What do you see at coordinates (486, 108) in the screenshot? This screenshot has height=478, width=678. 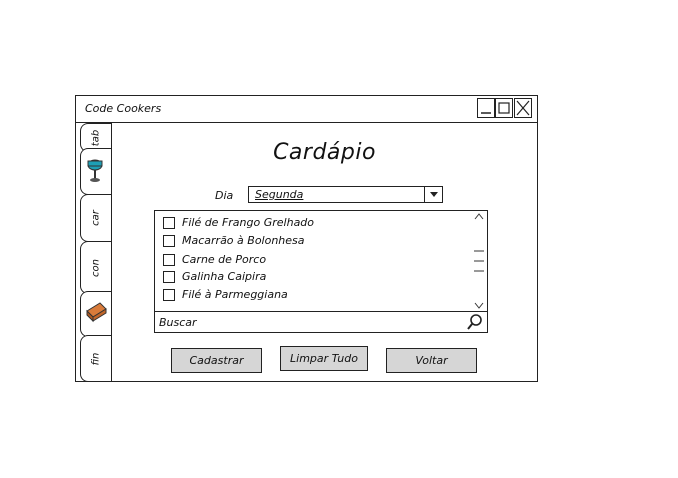 I see `minimize-button` at bounding box center [486, 108].